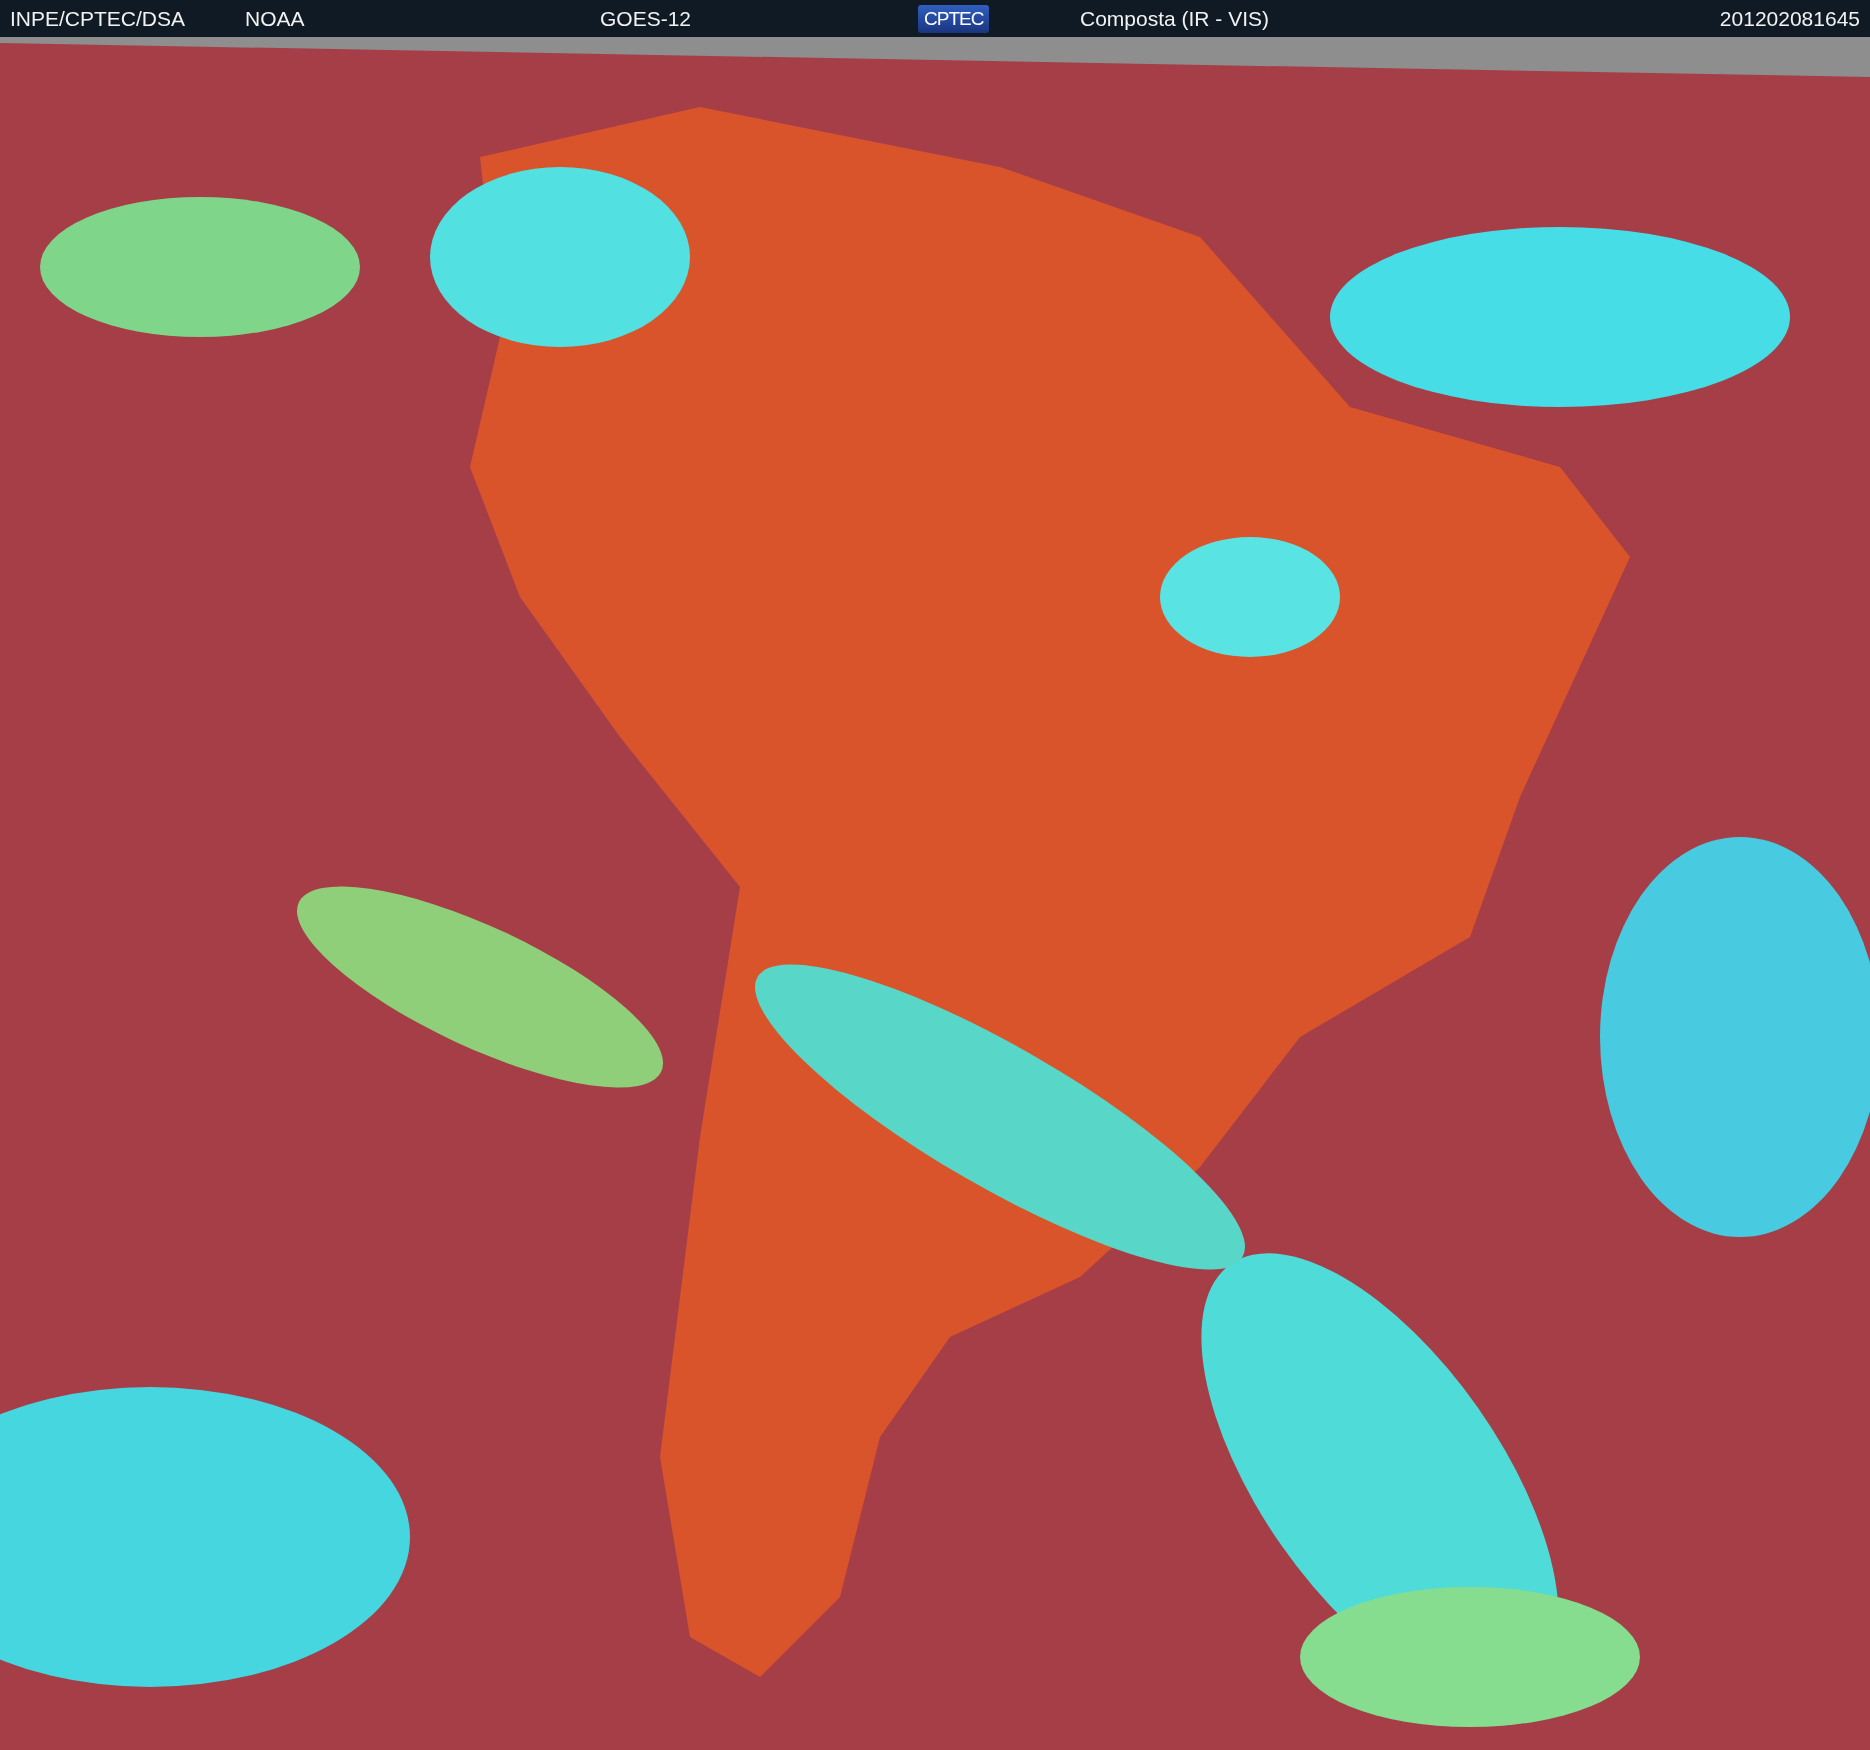 The width and height of the screenshot is (1870, 1750). I want to click on logo: CPTEC, so click(954, 18).